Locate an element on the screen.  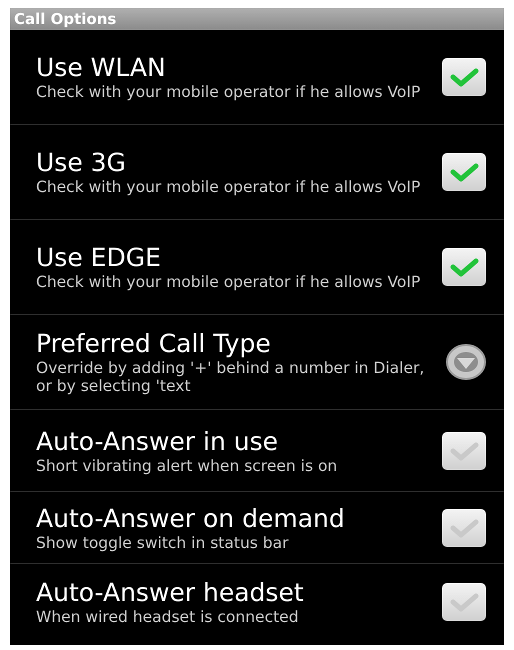
setting-title: Auto-Answer on demand is located at coordinates (191, 519).